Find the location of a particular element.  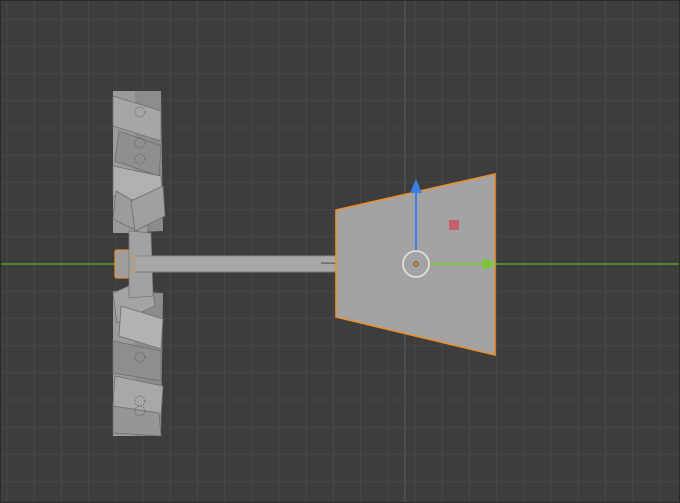

gizmo-plane-handle is located at coordinates (454, 225).